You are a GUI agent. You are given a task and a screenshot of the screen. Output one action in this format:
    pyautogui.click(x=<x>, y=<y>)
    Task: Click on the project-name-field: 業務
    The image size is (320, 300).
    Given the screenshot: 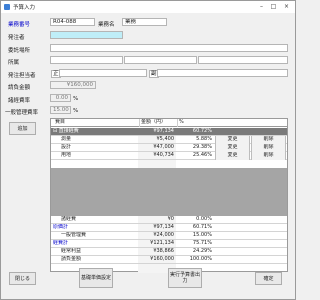 What is the action you would take?
    pyautogui.click(x=144, y=22)
    